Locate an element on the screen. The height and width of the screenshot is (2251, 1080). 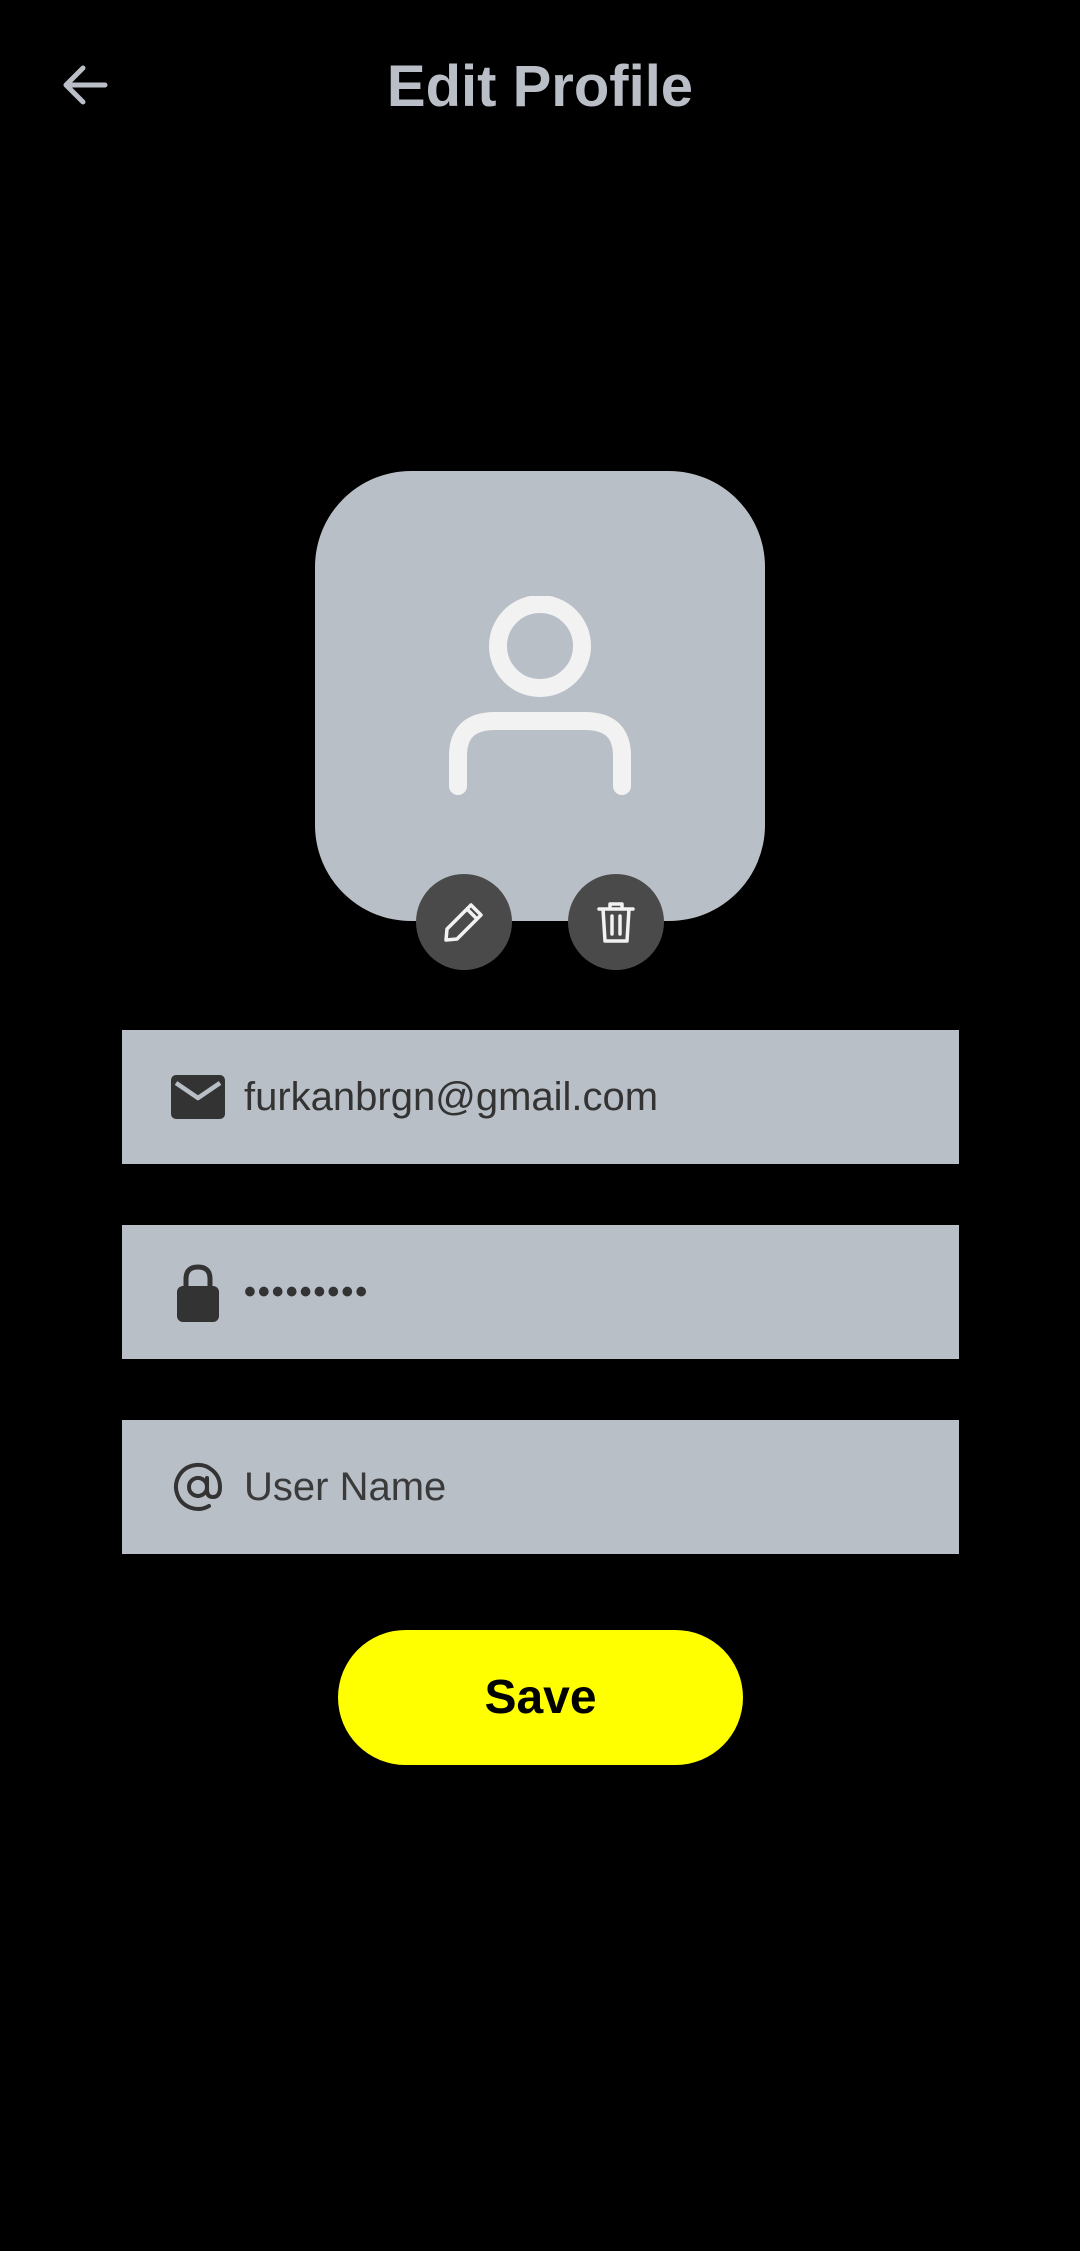
delete-photo-button is located at coordinates (616, 922).